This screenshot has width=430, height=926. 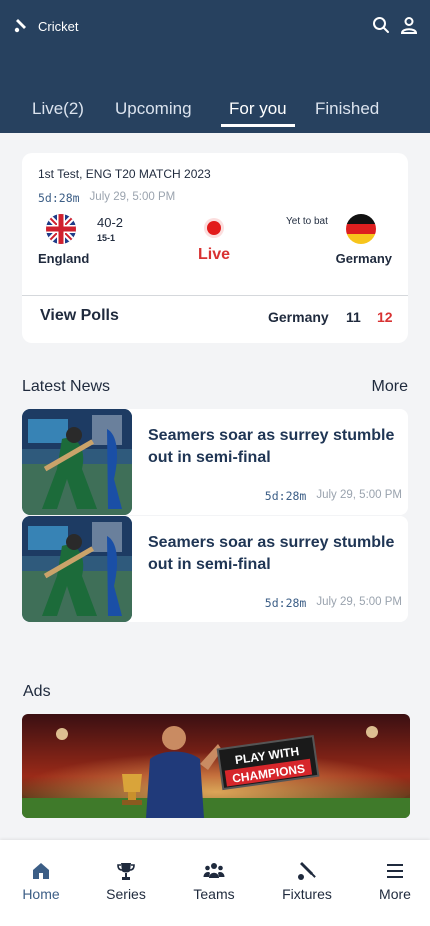 I want to click on app-brand: Cricket, so click(x=46, y=26).